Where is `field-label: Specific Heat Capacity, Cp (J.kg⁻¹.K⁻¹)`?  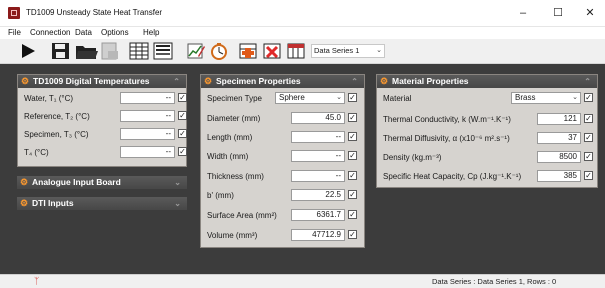
field-label: Specific Heat Capacity, Cp (J.kg⁻¹.K⁻¹) is located at coordinates (452, 176).